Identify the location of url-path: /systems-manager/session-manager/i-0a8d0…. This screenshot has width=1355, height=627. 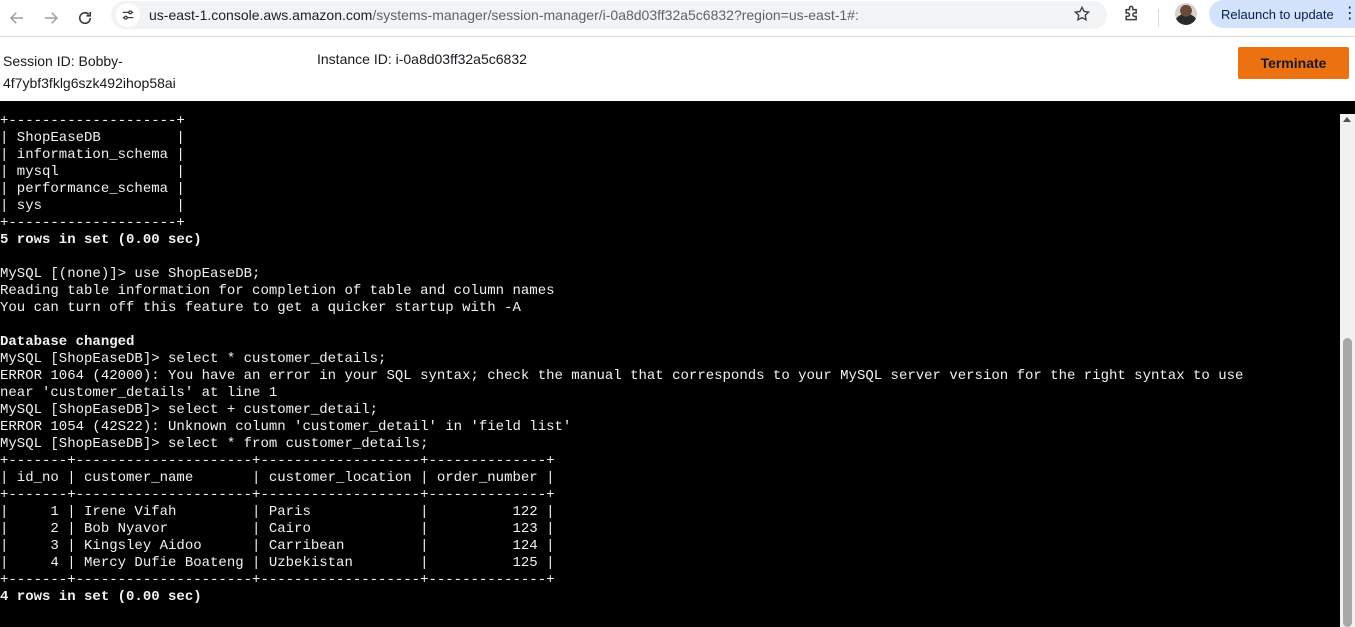
(615, 15).